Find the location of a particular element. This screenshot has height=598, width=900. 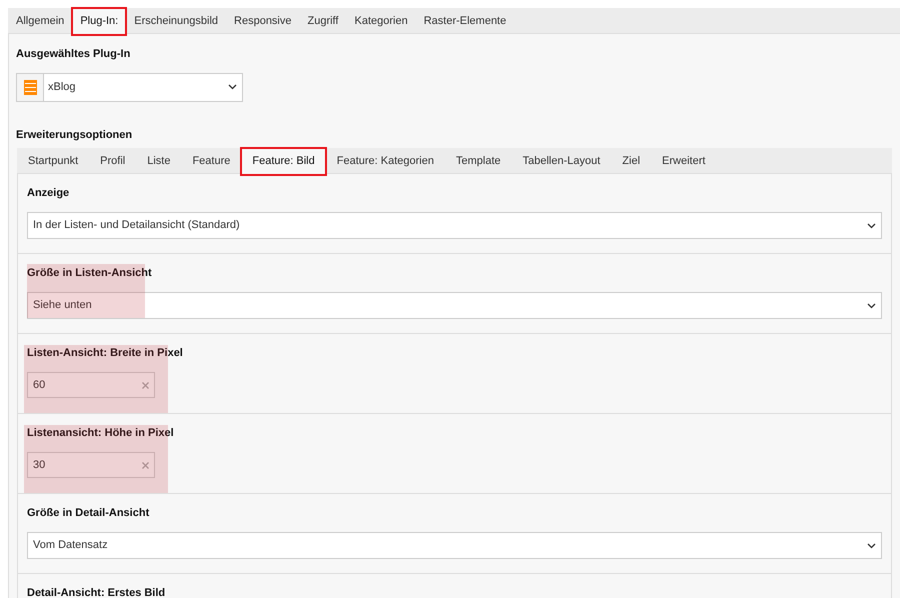

tab: Liste is located at coordinates (159, 161).